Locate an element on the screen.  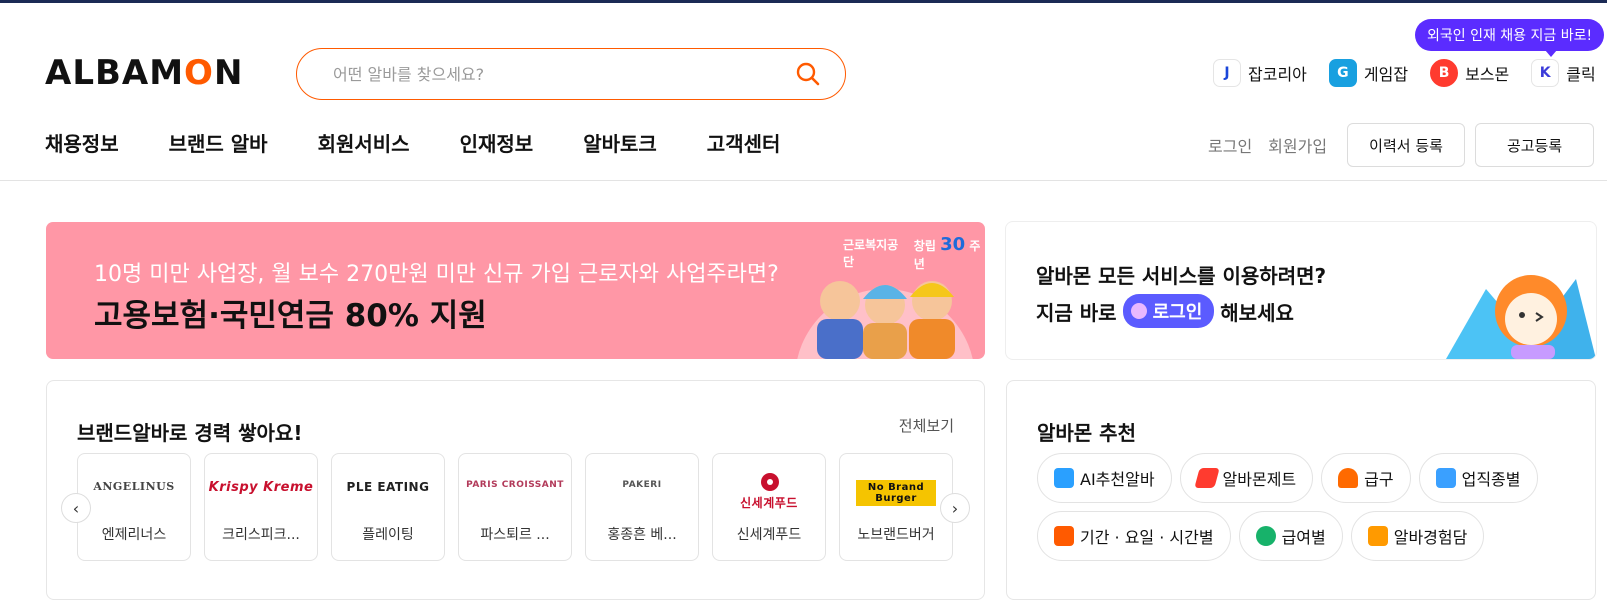
post-job-button: 공고등록 is located at coordinates (1535, 145).